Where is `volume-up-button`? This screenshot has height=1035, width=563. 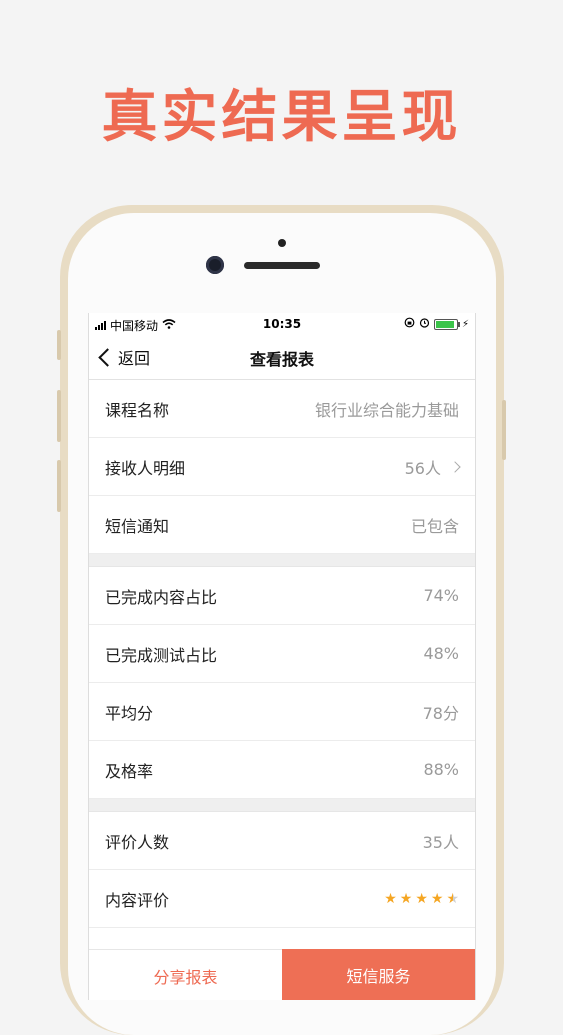 volume-up-button is located at coordinates (59, 416).